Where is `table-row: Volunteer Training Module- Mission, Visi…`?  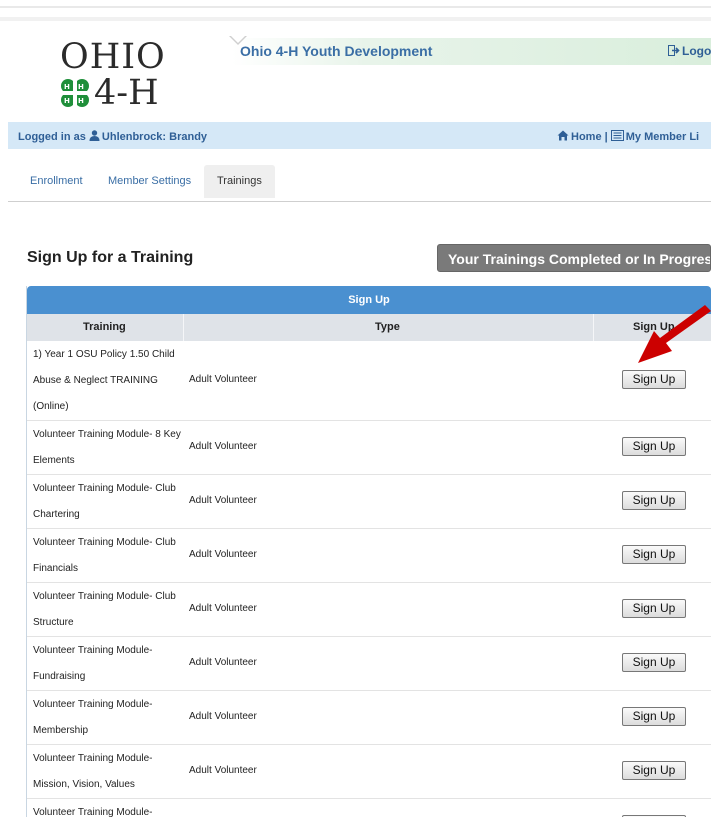
table-row: Volunteer Training Module- Mission, Visi… is located at coordinates (369, 772).